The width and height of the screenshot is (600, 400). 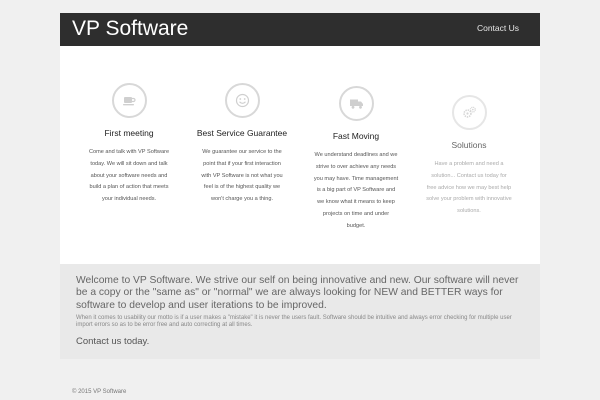 What do you see at coordinates (356, 136) in the screenshot?
I see `feature-title: Fast Moving` at bounding box center [356, 136].